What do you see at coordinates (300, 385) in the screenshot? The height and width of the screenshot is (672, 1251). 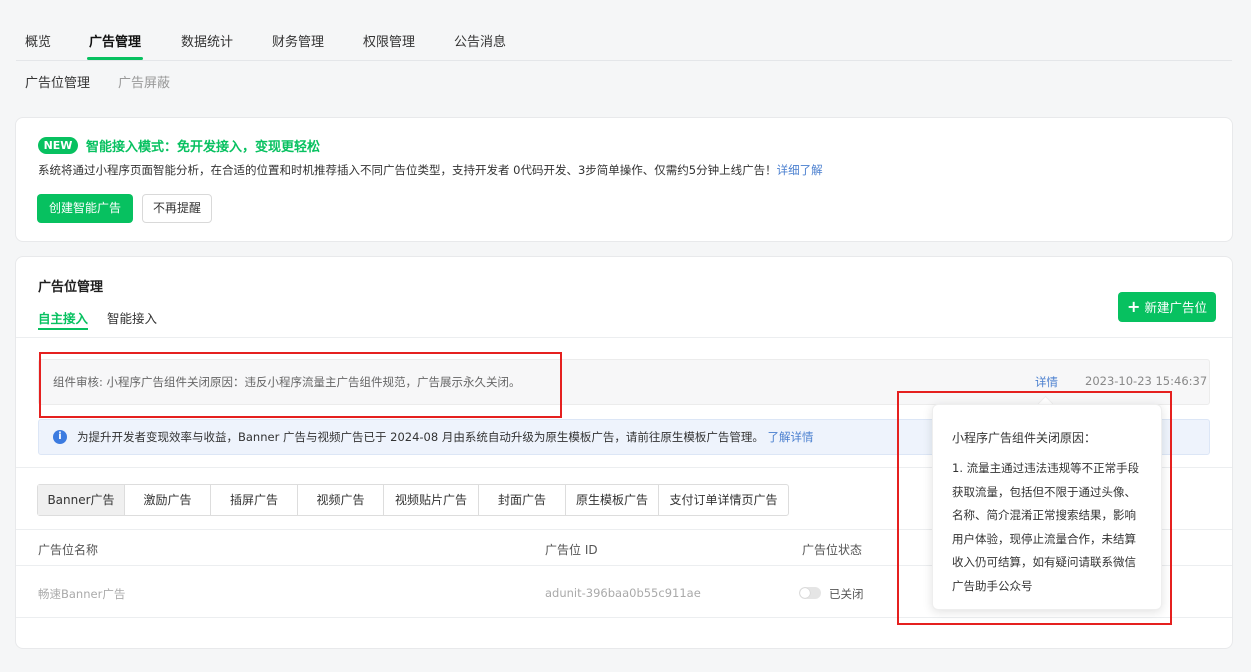 I see `annotation-highlight-notice` at bounding box center [300, 385].